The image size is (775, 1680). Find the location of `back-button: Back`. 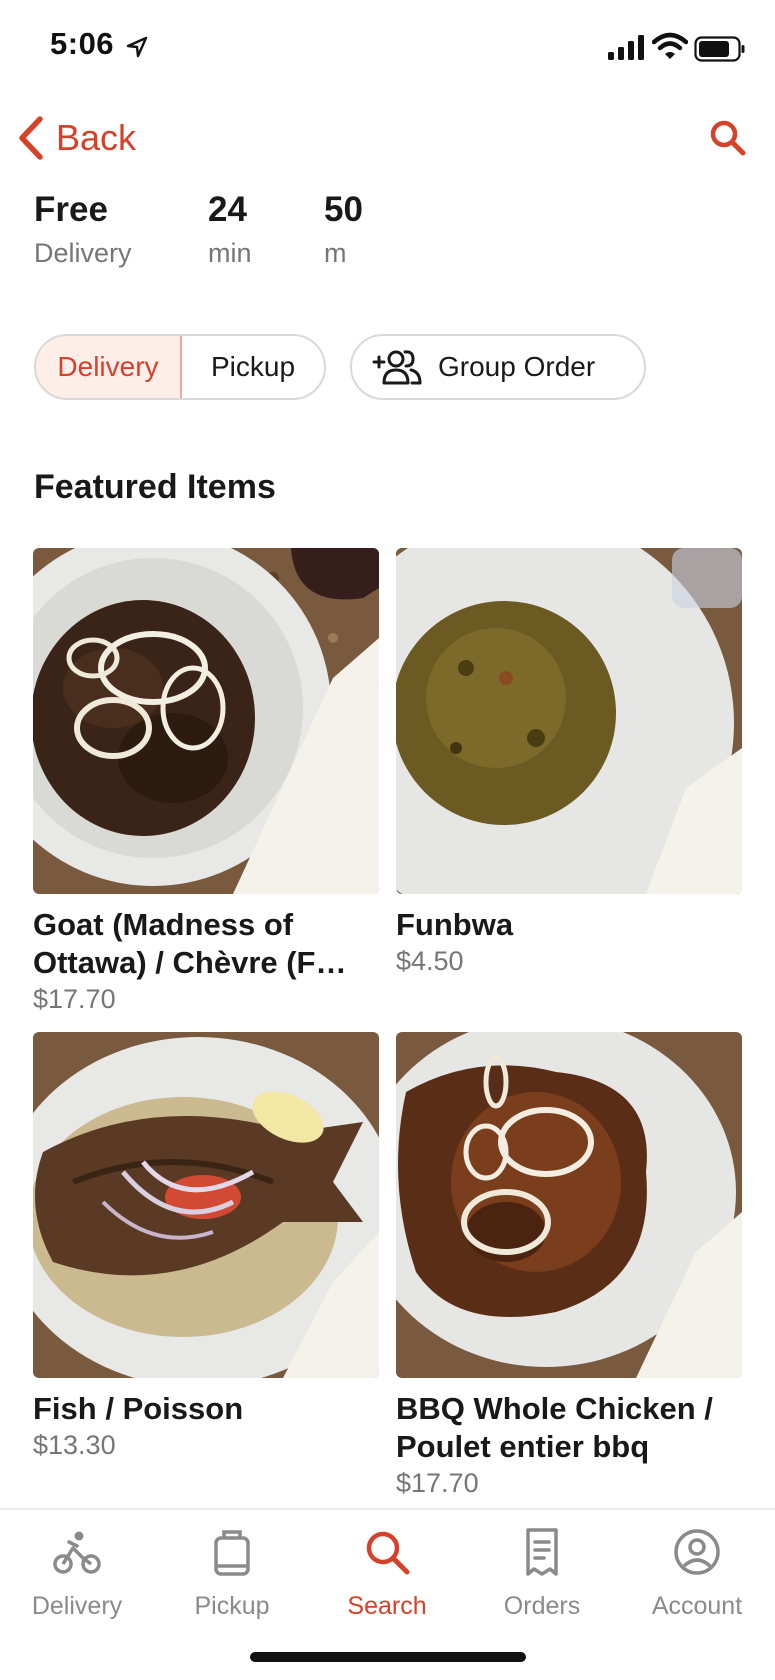

back-button: Back is located at coordinates (76, 138).